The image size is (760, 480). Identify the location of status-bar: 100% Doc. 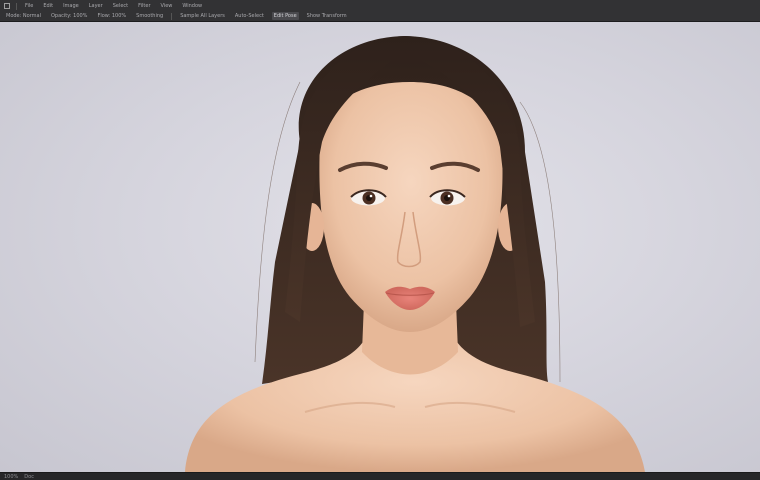
(380, 476).